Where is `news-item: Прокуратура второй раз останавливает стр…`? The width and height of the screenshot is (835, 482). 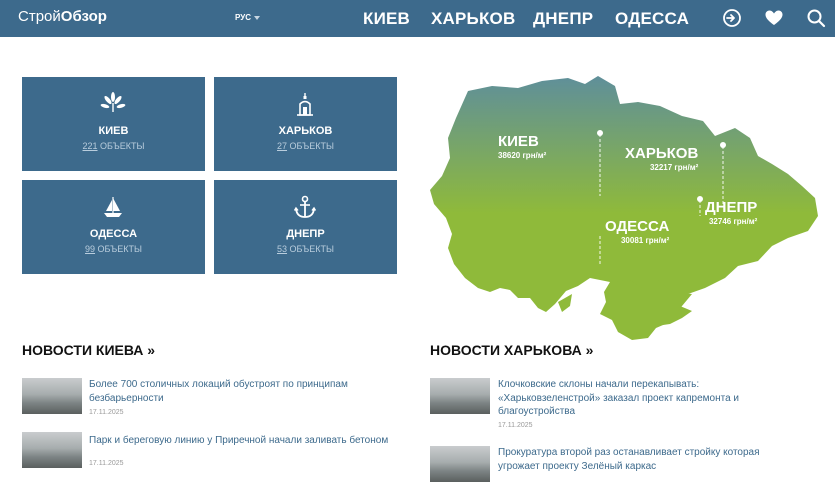 news-item: Прокуратура второй раз останавливает стр… is located at coordinates (625, 464).